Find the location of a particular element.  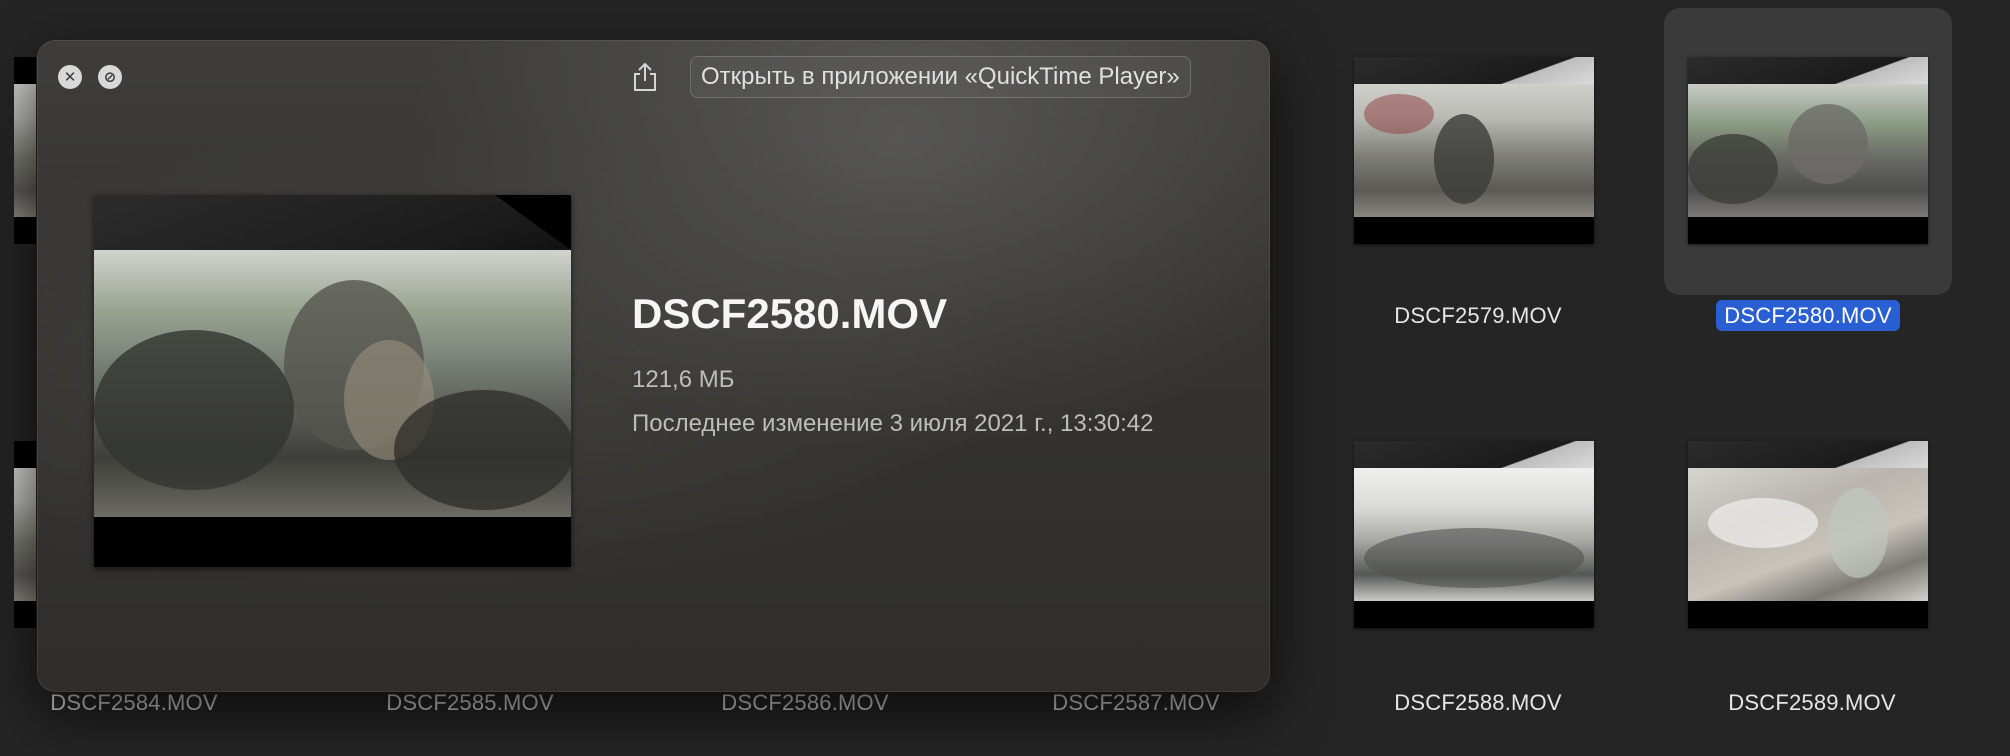

file-tile-dscf2580: DSCF2580.MOV is located at coordinates (1832, 169).